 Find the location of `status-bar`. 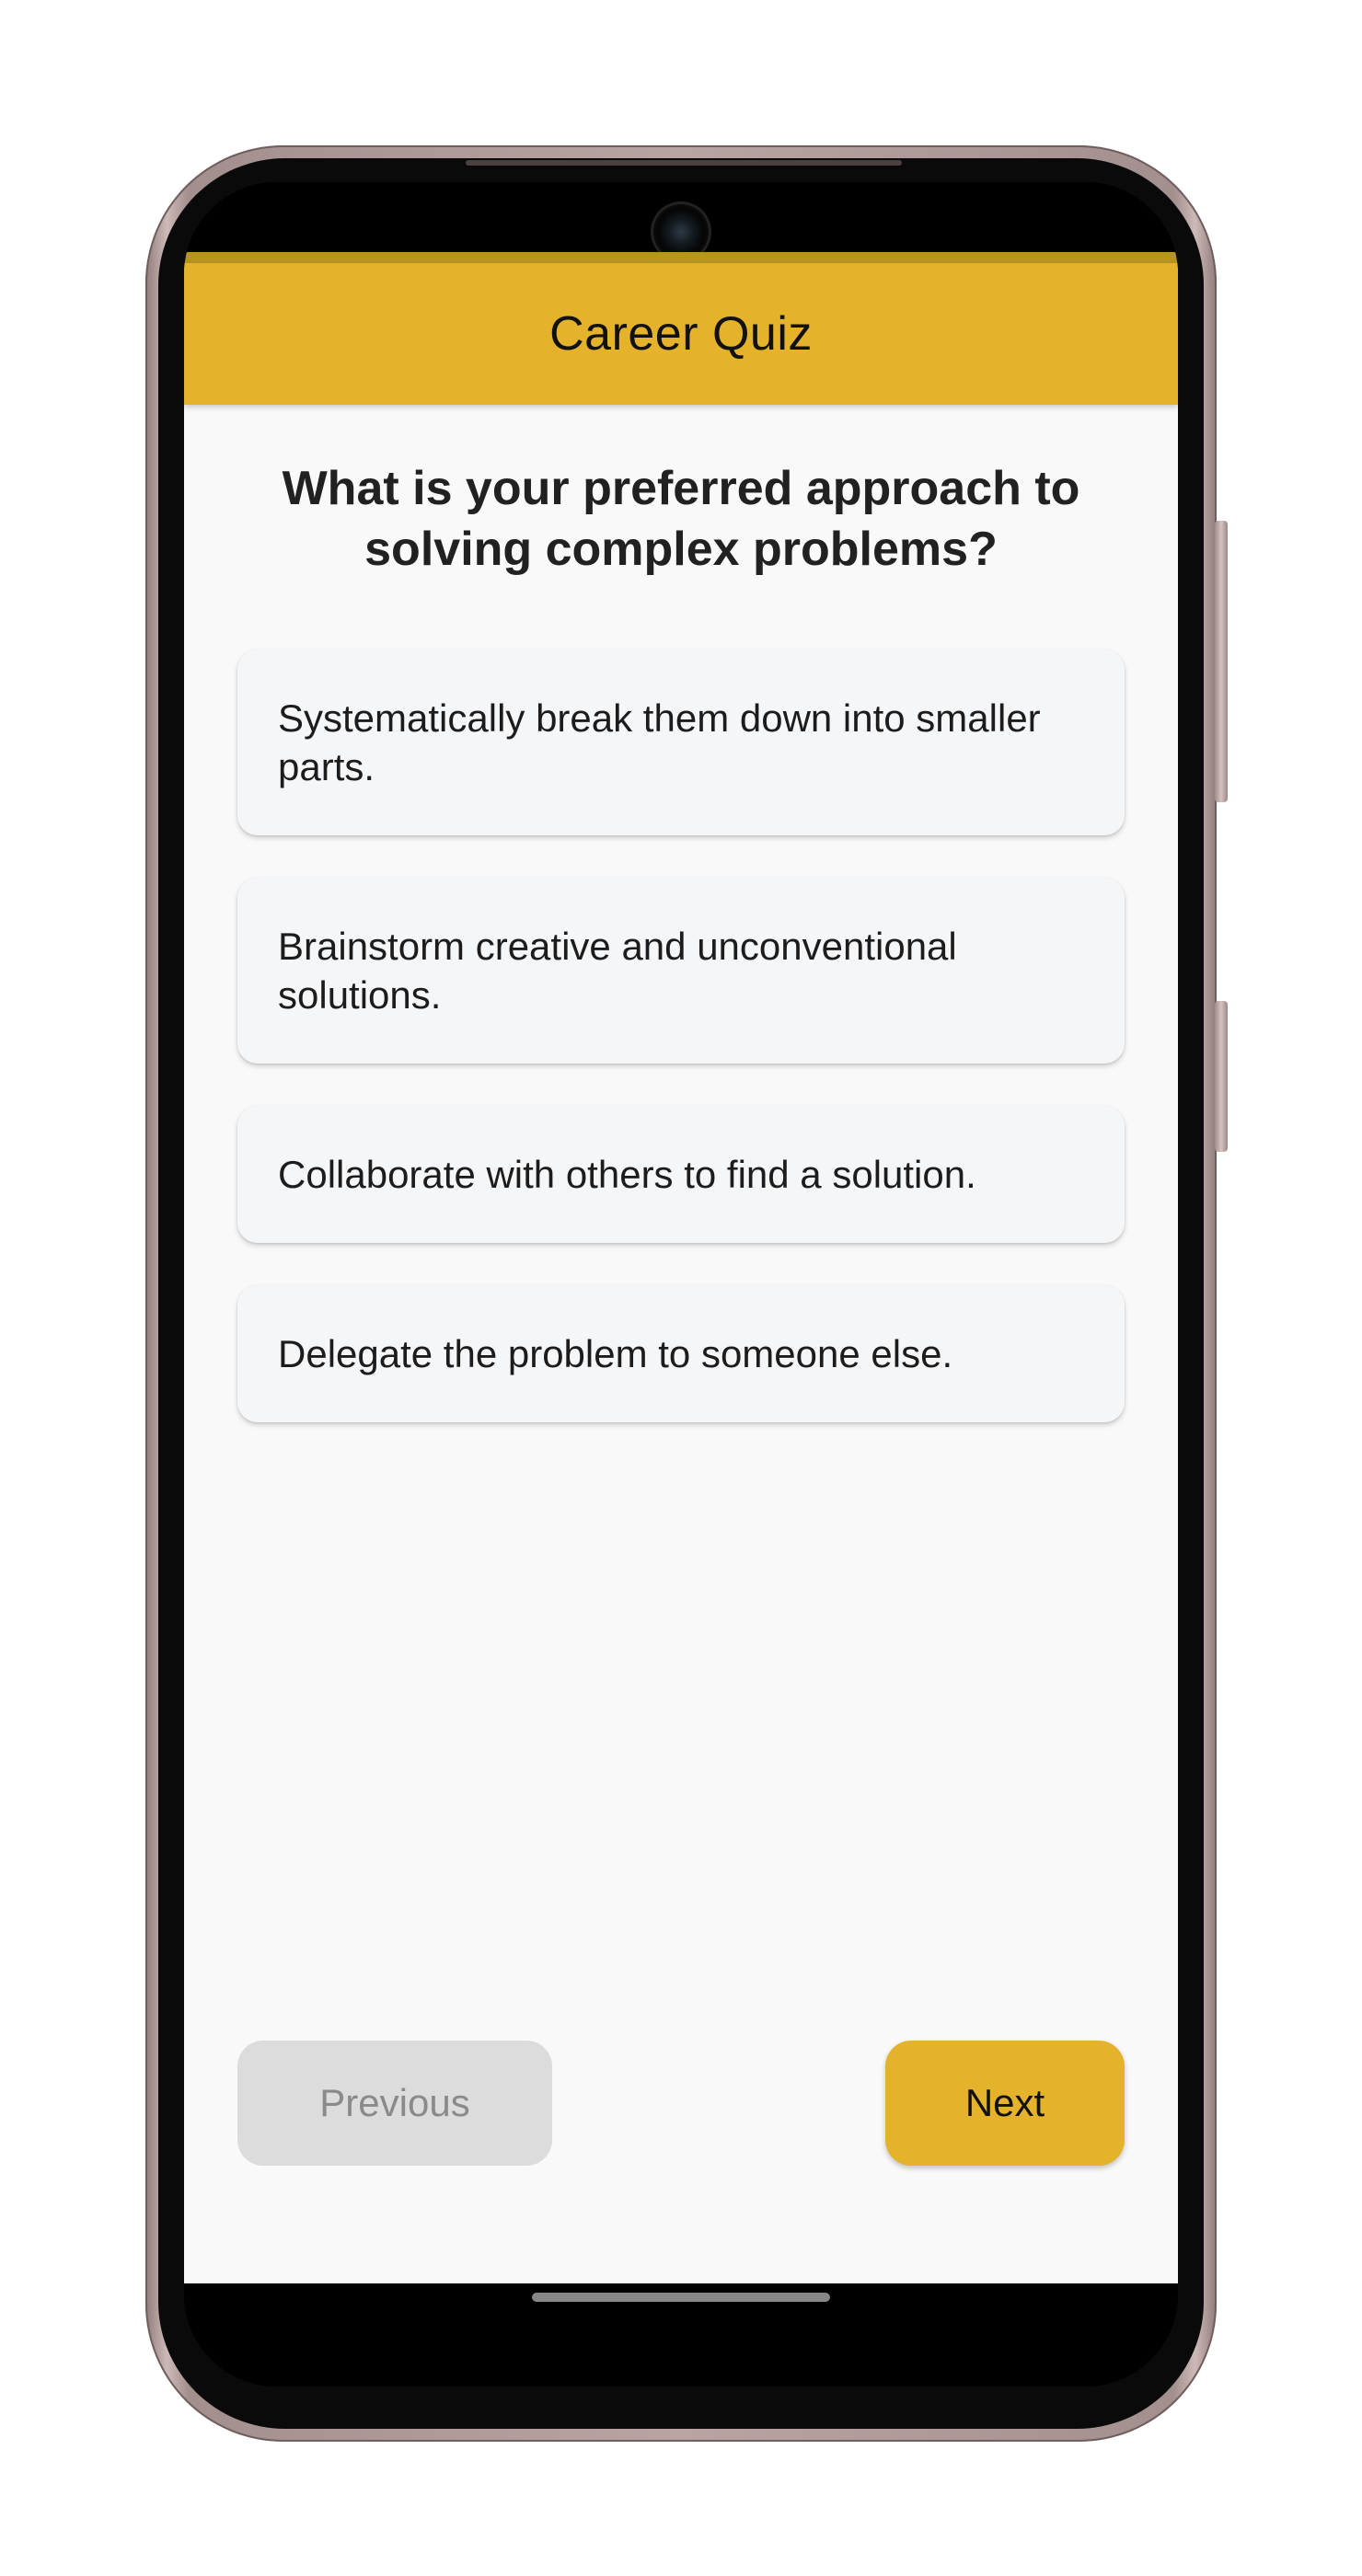

status-bar is located at coordinates (681, 257).